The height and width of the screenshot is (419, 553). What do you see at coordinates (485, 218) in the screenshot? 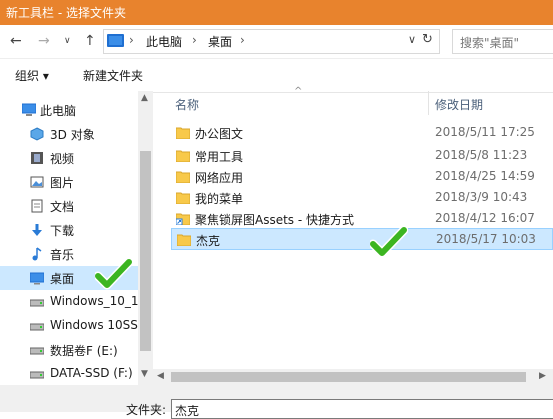
I see `file-date: 2018/4/12 16:07` at bounding box center [485, 218].